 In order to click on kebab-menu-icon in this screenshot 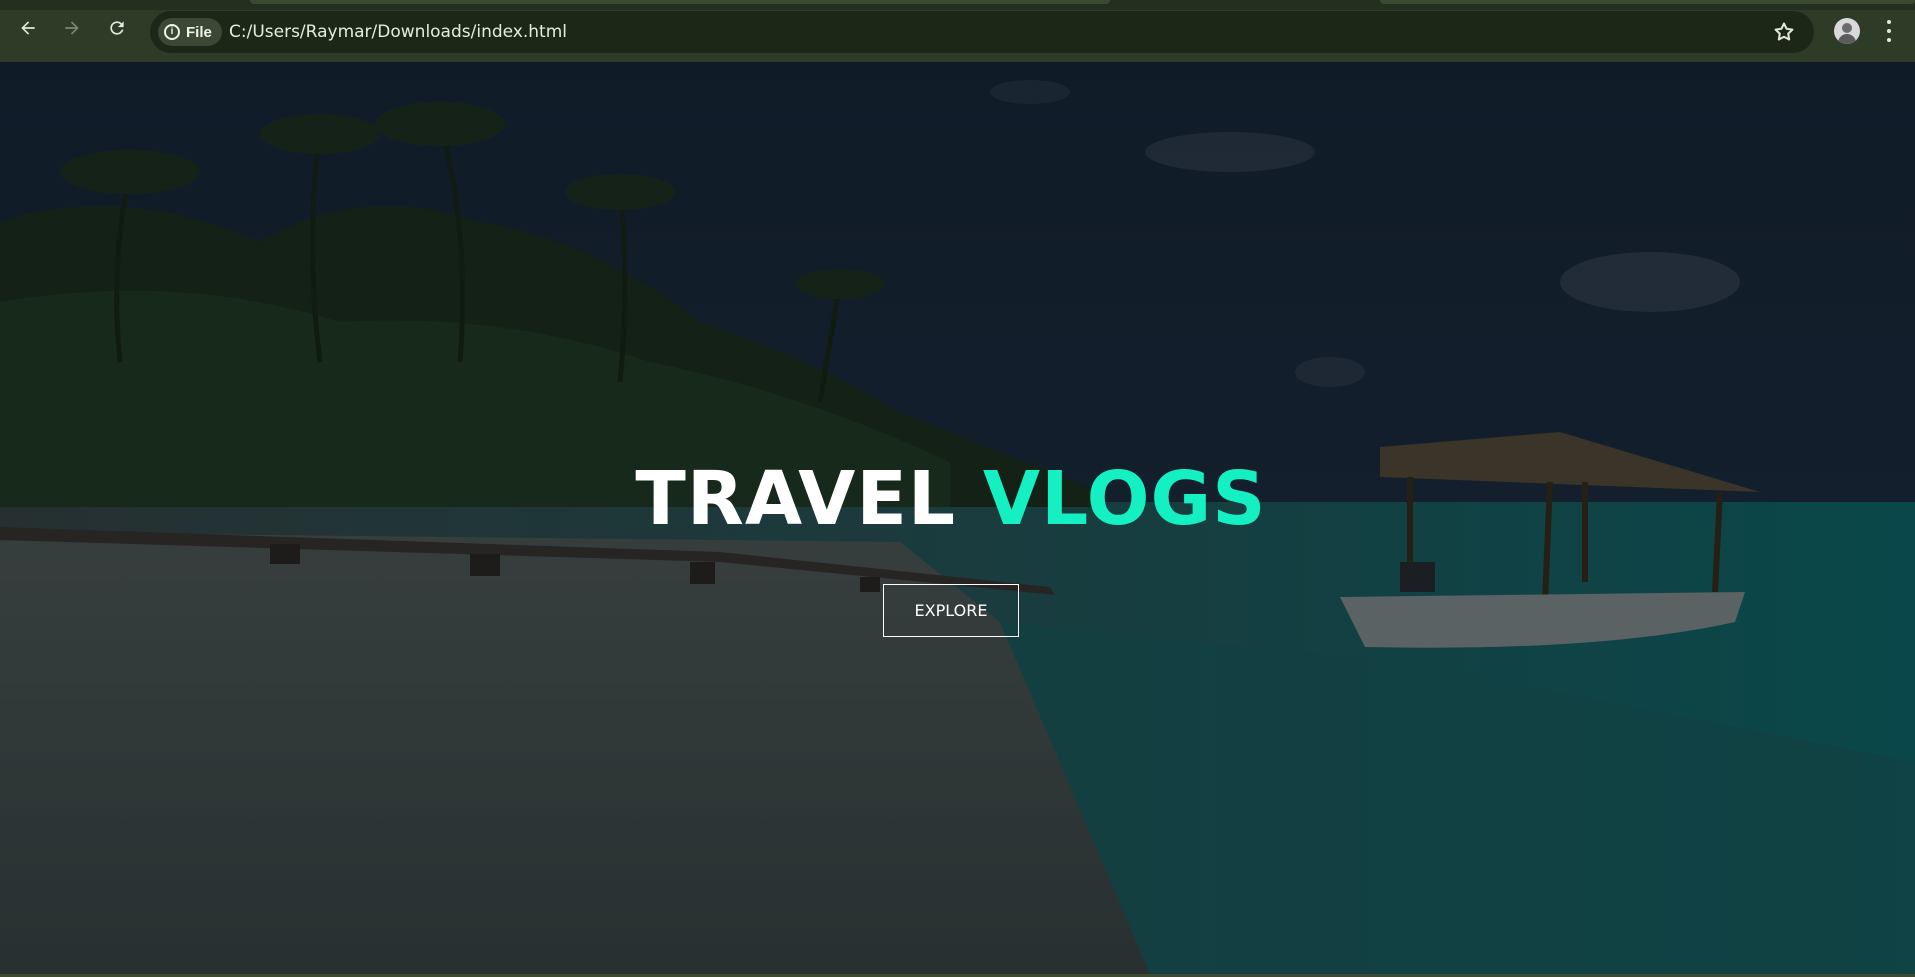, I will do `click(1889, 31)`.